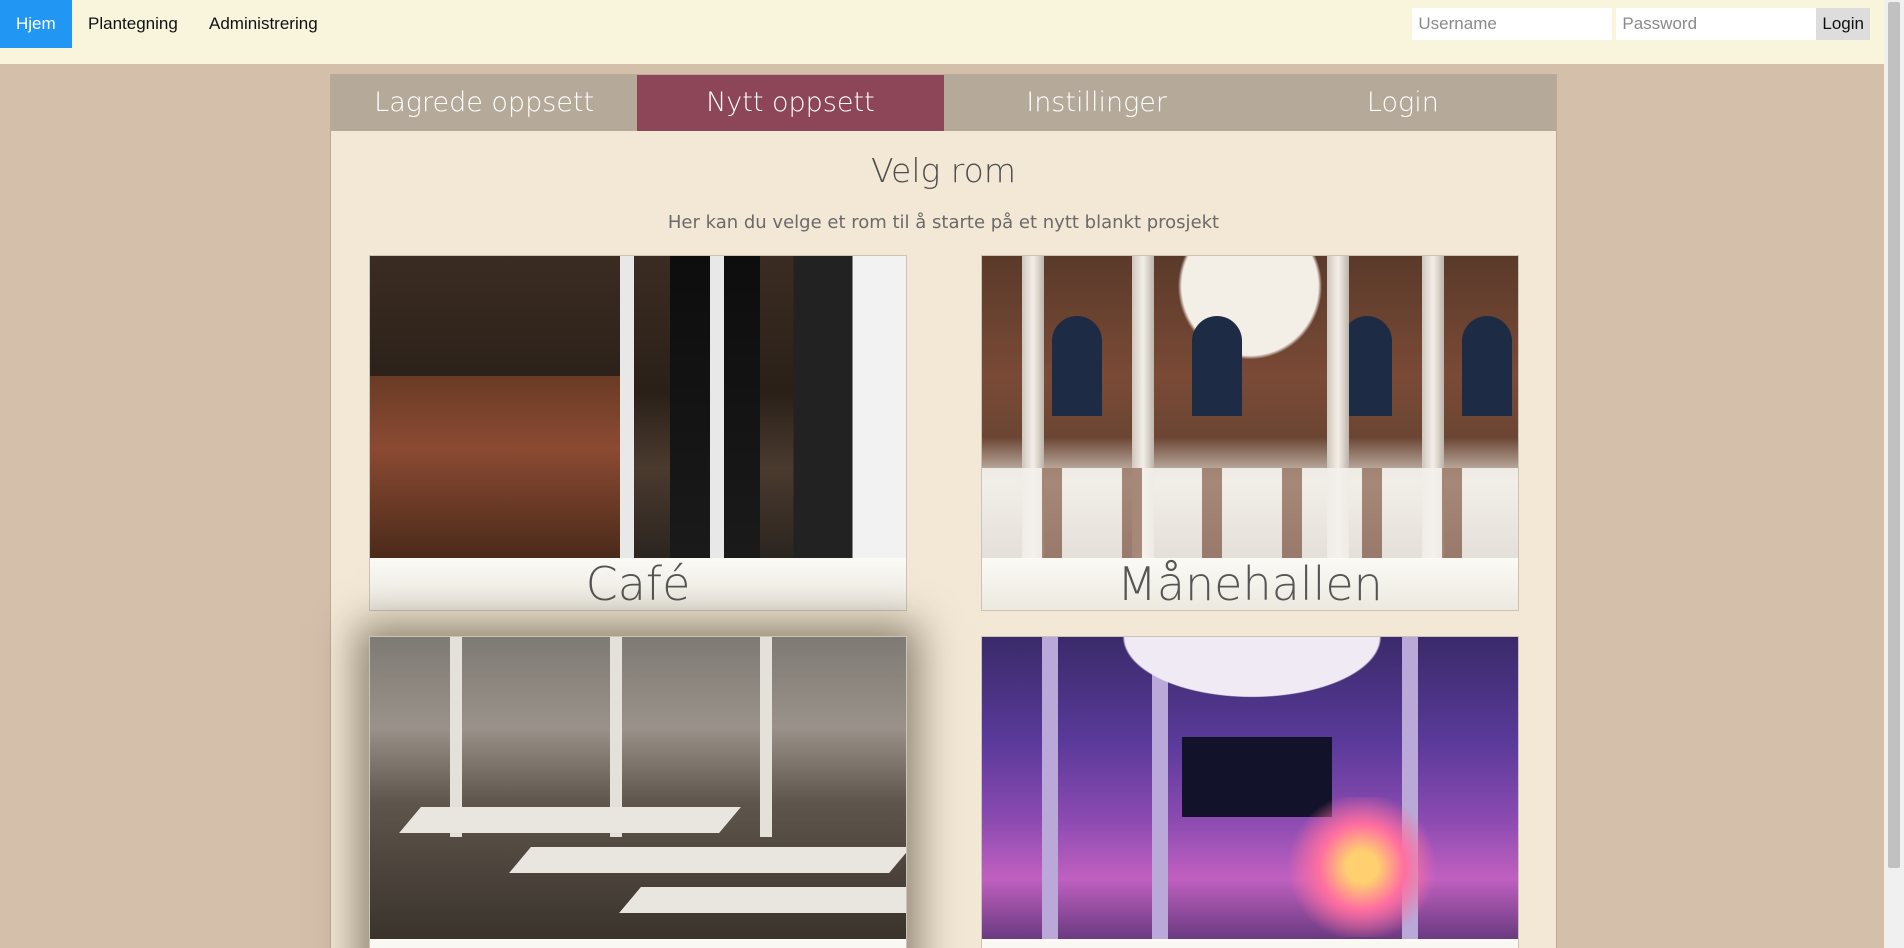  What do you see at coordinates (1250, 407) in the screenshot?
I see `manehallen-photo` at bounding box center [1250, 407].